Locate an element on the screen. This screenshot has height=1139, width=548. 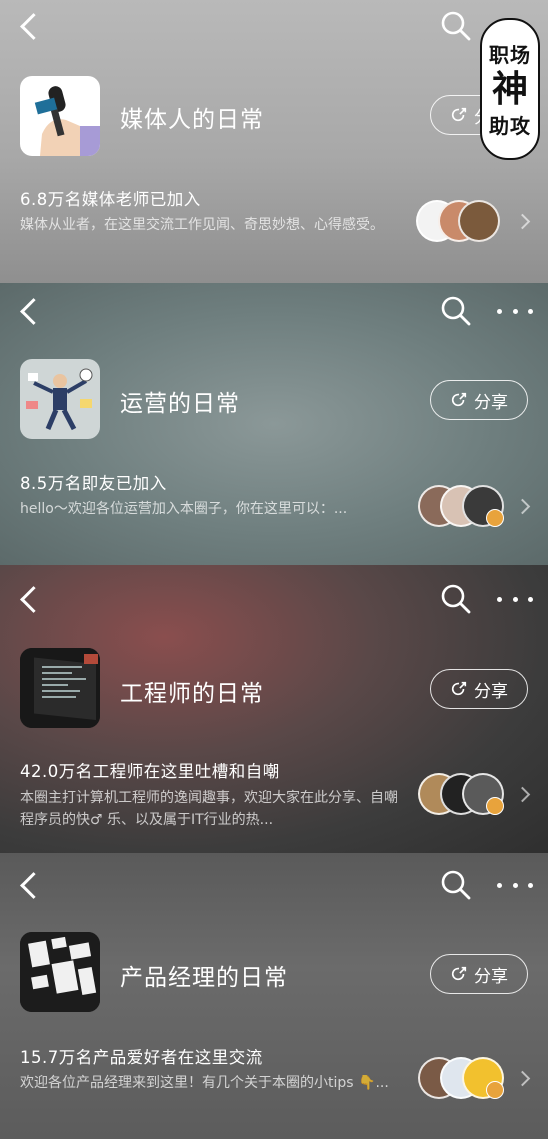
stamp-text-bottom: 助攻 is located at coordinates (510, 126).